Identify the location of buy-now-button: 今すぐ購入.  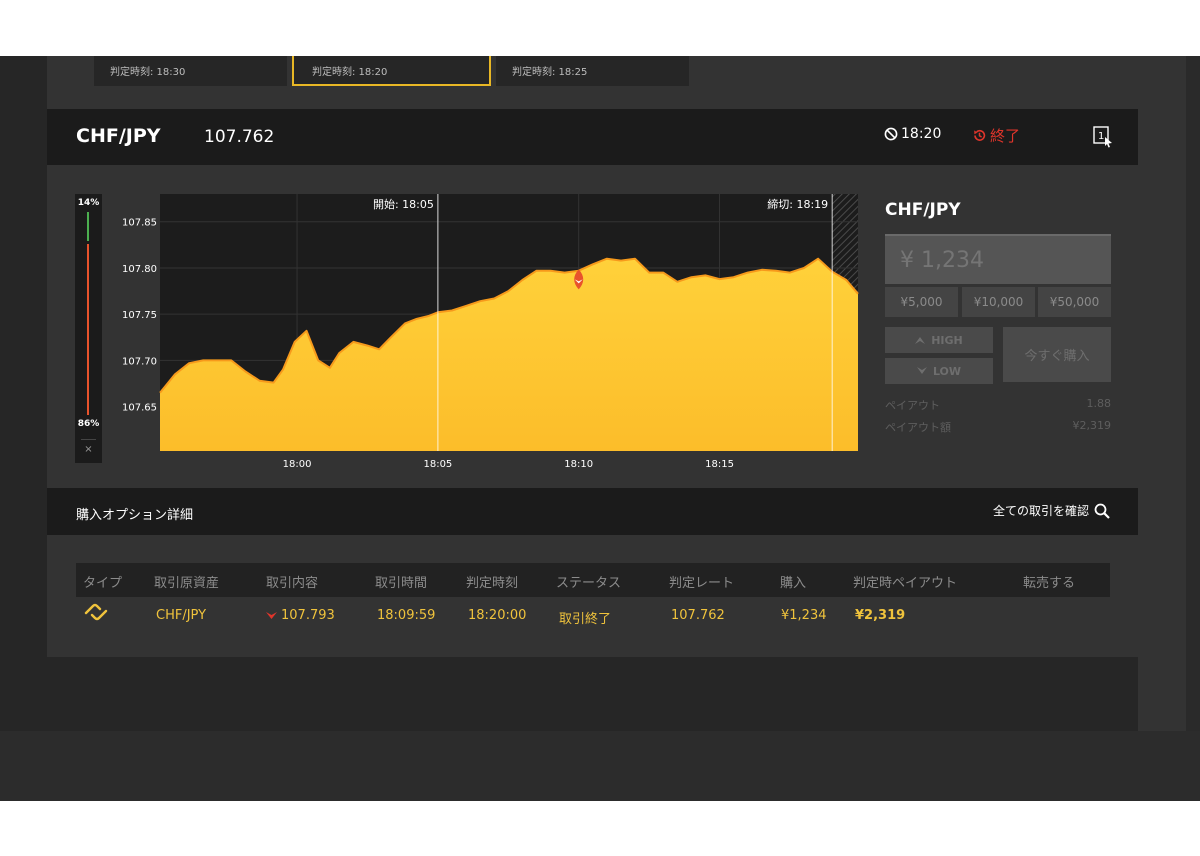
(1057, 354).